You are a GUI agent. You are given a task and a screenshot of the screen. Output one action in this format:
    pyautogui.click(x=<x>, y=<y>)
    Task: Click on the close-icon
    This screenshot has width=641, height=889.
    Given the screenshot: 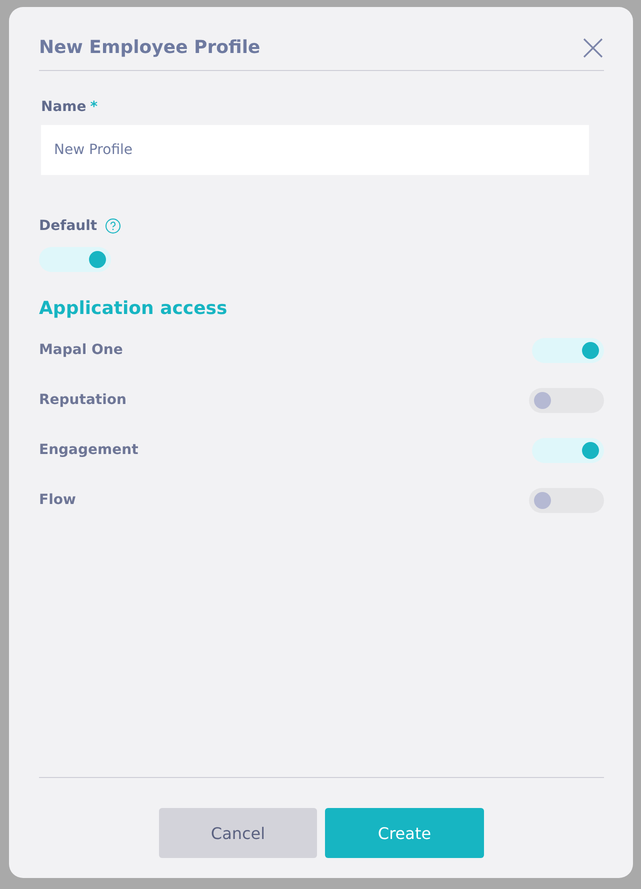 What is the action you would take?
    pyautogui.click(x=593, y=47)
    